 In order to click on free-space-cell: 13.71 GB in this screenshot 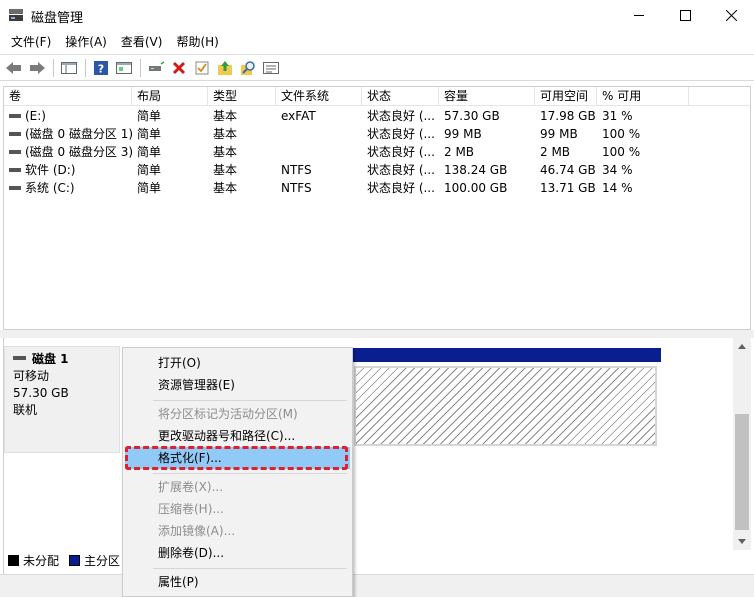, I will do `click(568, 188)`.